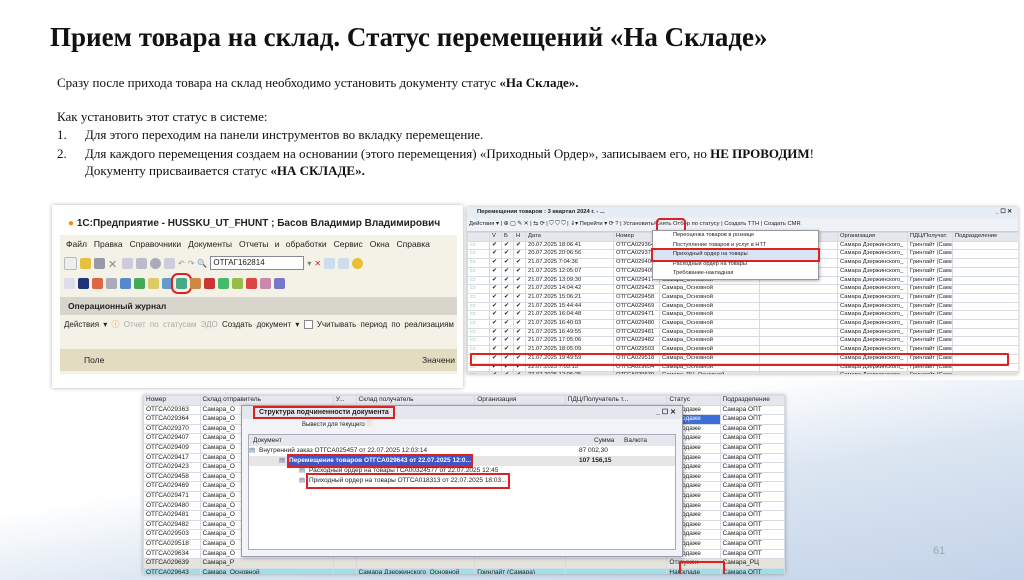  I want to click on column-header: V, so click(495, 237).